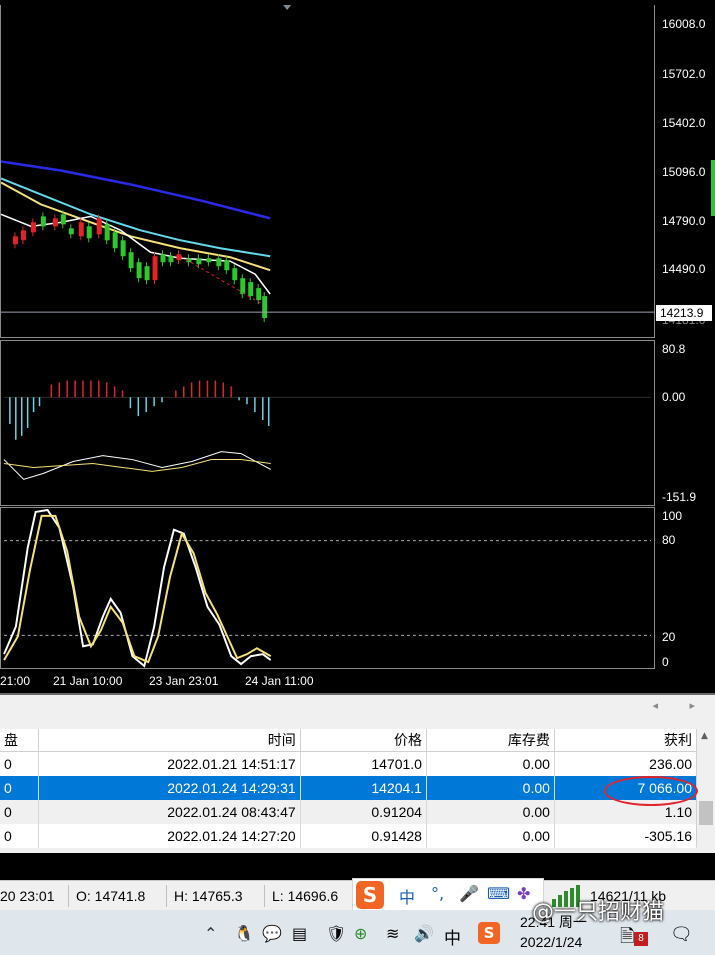  What do you see at coordinates (684, 313) in the screenshot?
I see `current-price-marker: 14213.9` at bounding box center [684, 313].